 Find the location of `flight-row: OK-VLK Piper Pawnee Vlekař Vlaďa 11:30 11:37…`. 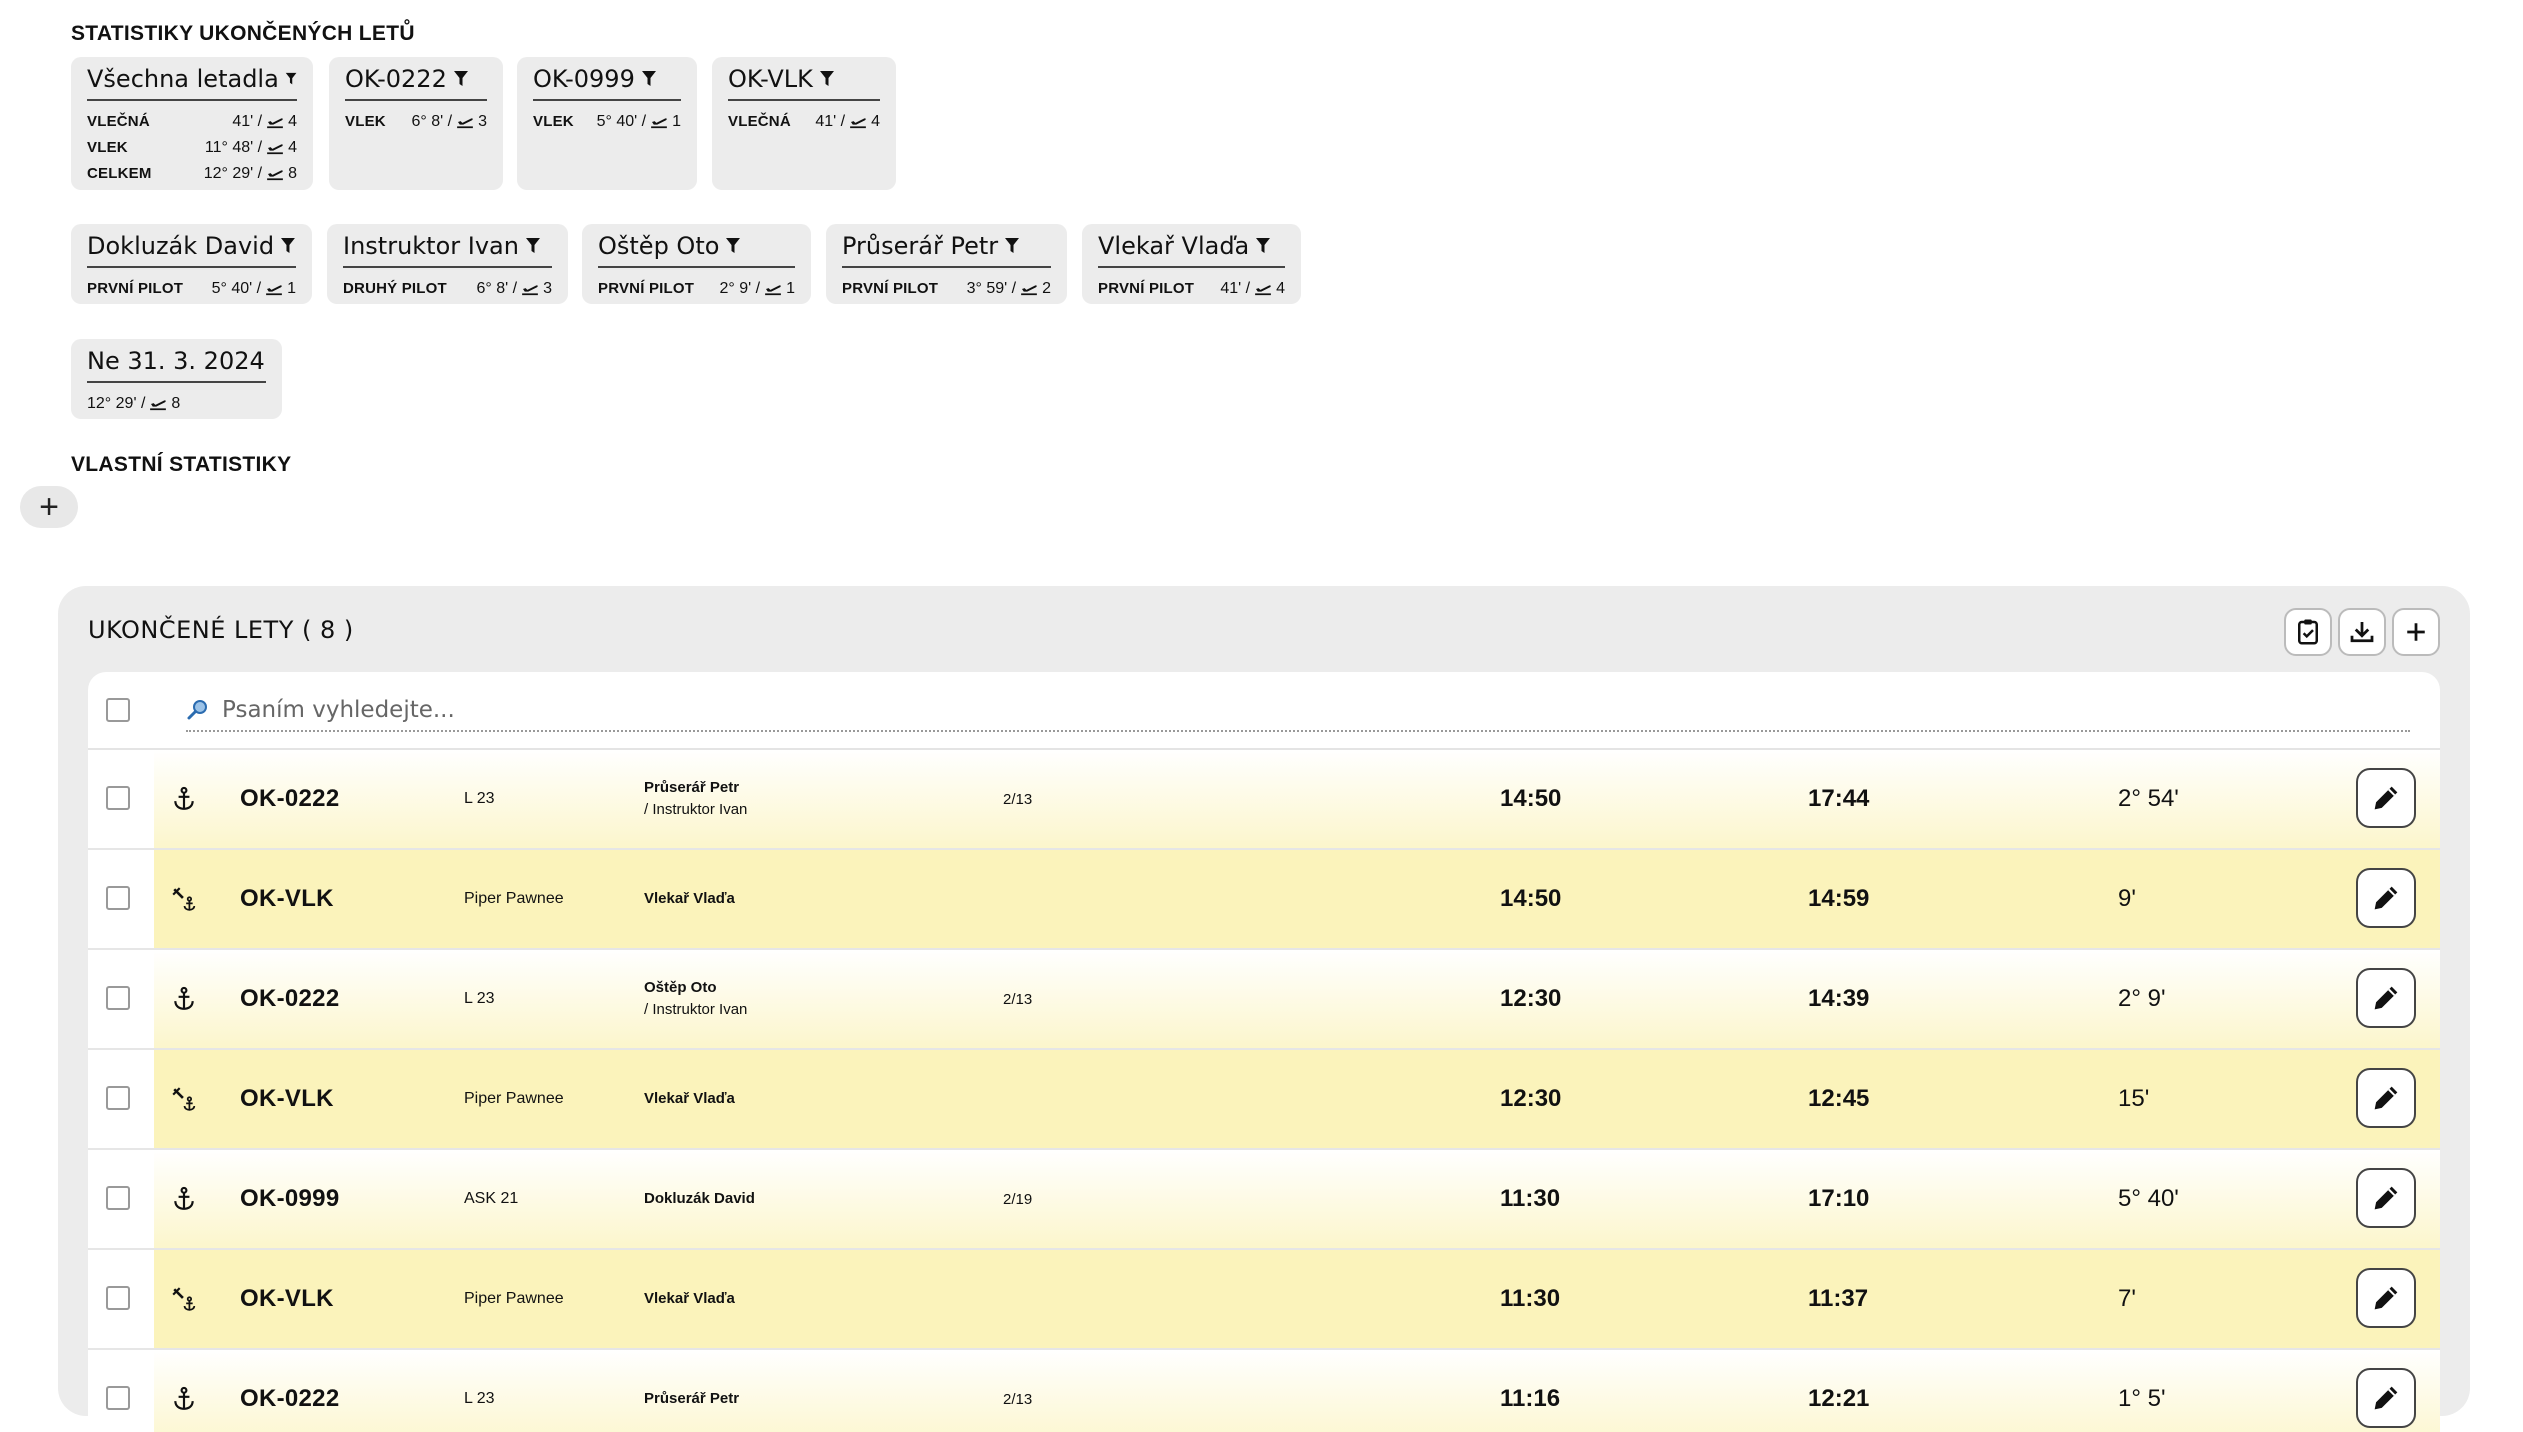

flight-row: OK-VLK Piper Pawnee Vlekař Vlaďa 11:30 11:37… is located at coordinates (1264, 1300).